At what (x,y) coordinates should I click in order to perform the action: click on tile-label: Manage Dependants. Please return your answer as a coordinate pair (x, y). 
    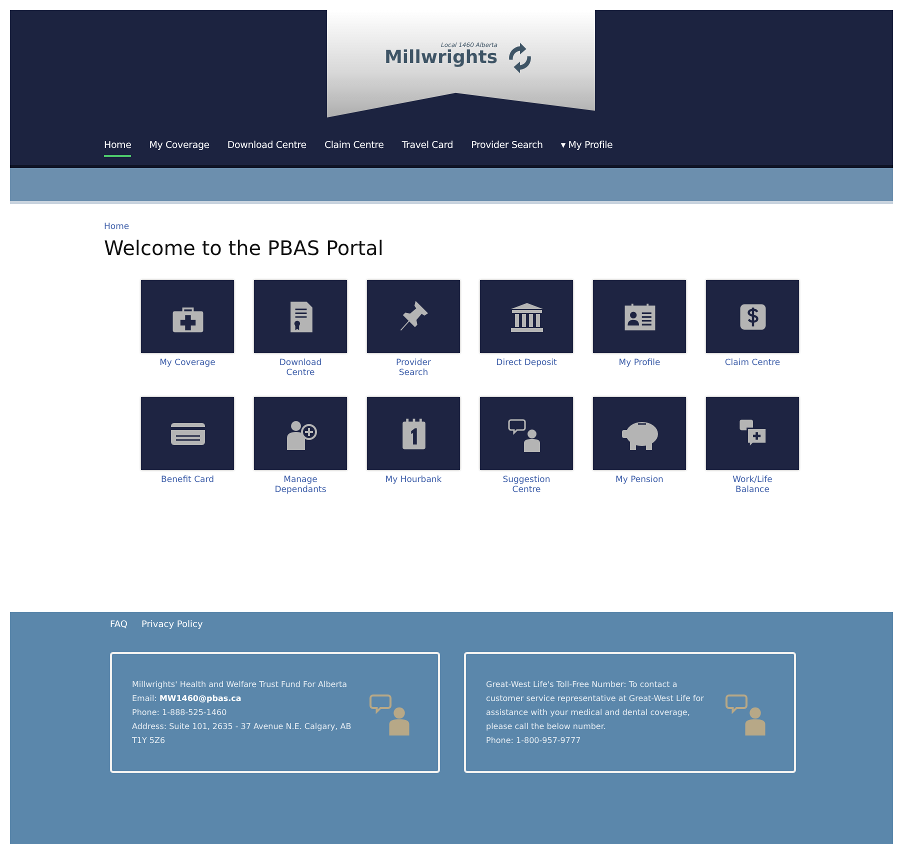
    Looking at the image, I should click on (300, 486).